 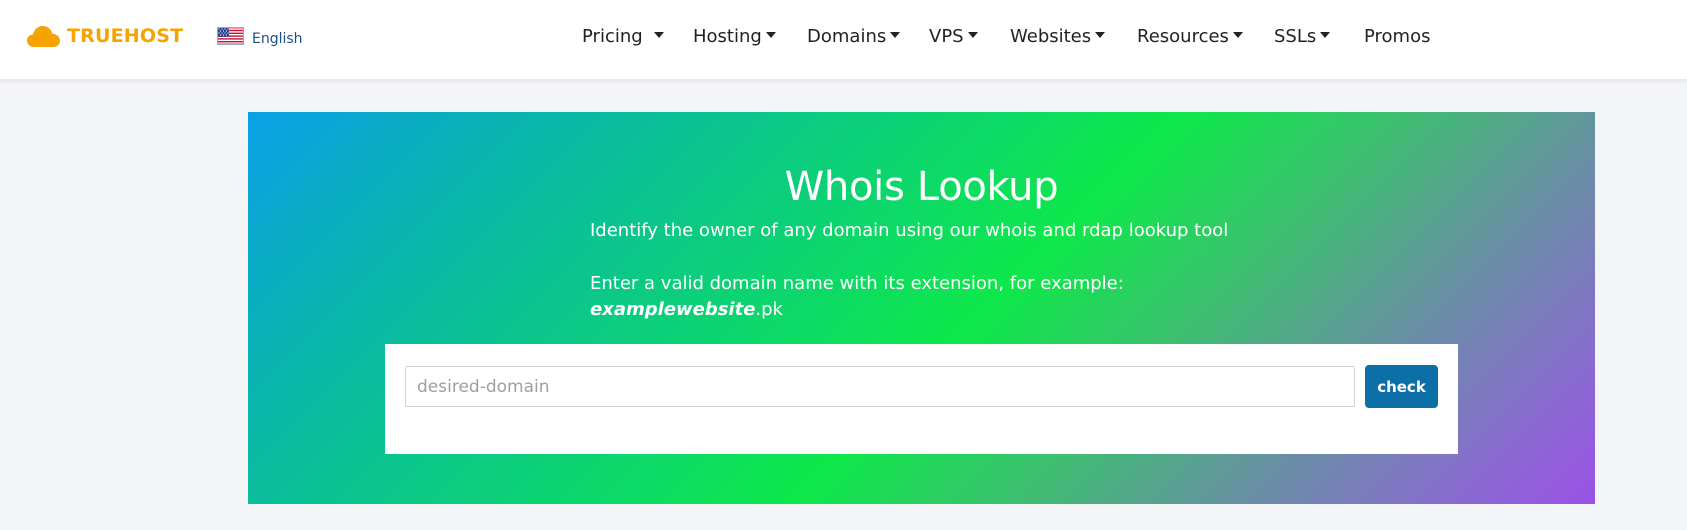 I want to click on nav-label: VPS, so click(x=946, y=36).